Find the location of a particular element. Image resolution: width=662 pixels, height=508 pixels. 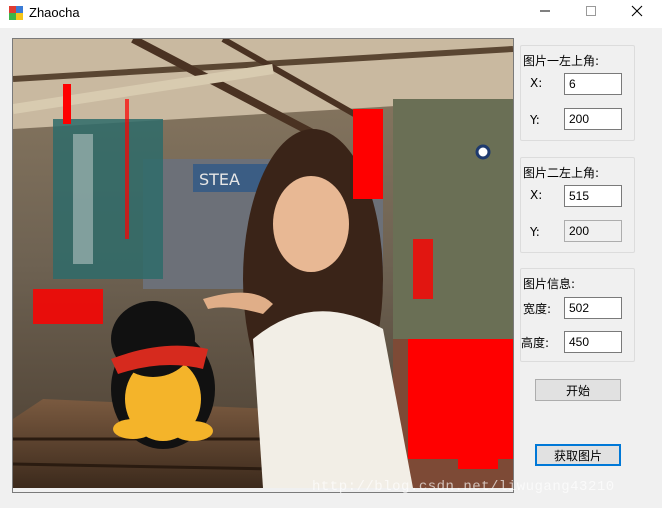

image2-y-label: Y: is located at coordinates (535, 232).